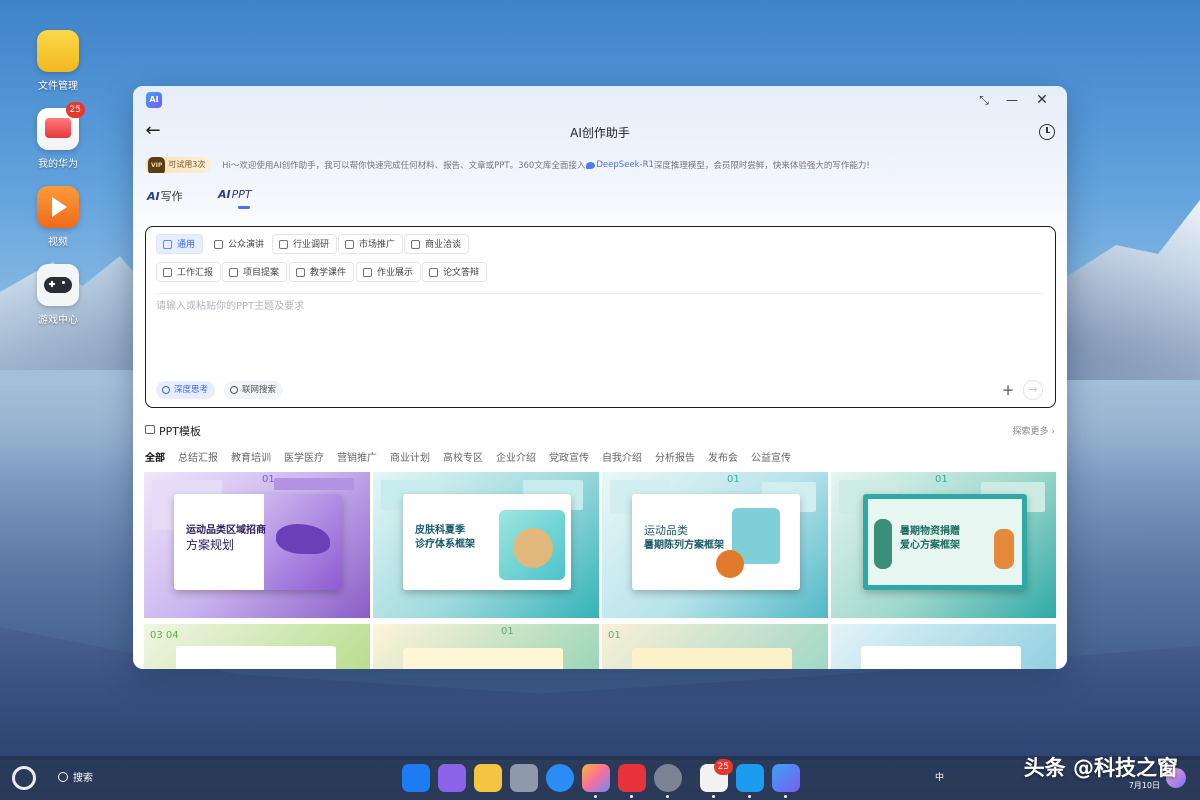 Image resolution: width=1200 pixels, height=800 pixels. What do you see at coordinates (198, 456) in the screenshot?
I see `category-tab: 总结汇报` at bounding box center [198, 456].